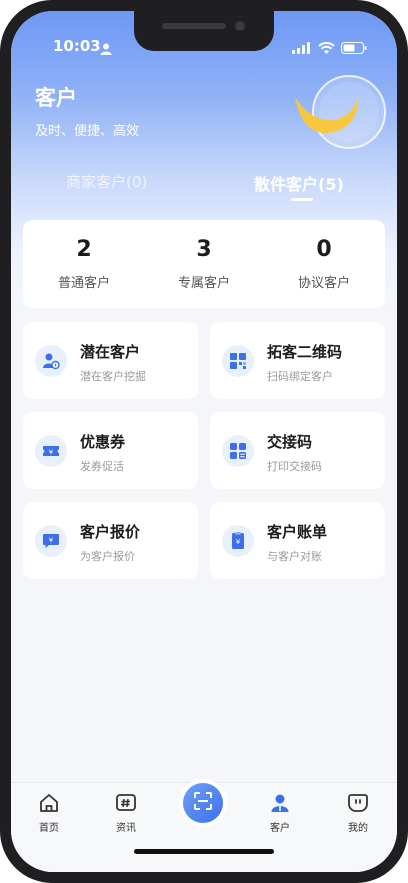 The width and height of the screenshot is (408, 883). Describe the element at coordinates (238, 451) in the screenshot. I see `handover-code-icon` at that location.